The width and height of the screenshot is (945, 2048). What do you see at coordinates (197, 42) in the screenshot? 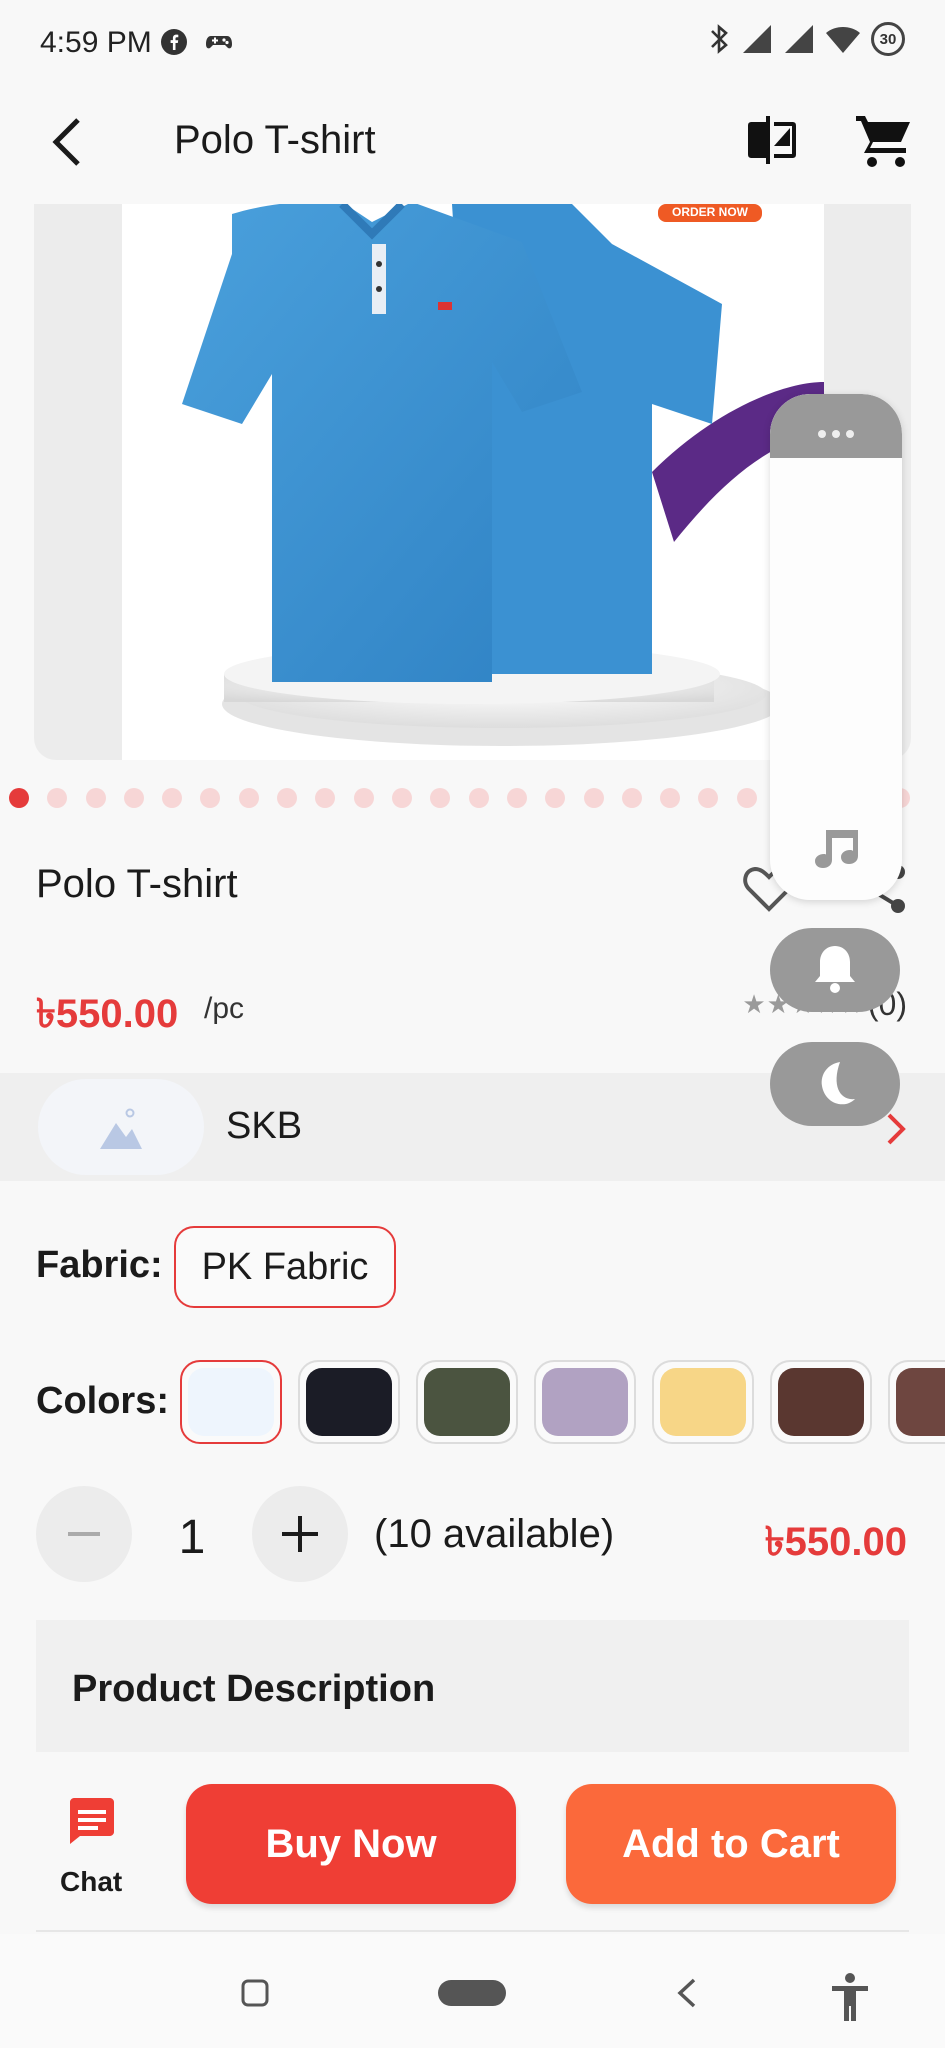
I see `status-left-icons` at bounding box center [197, 42].